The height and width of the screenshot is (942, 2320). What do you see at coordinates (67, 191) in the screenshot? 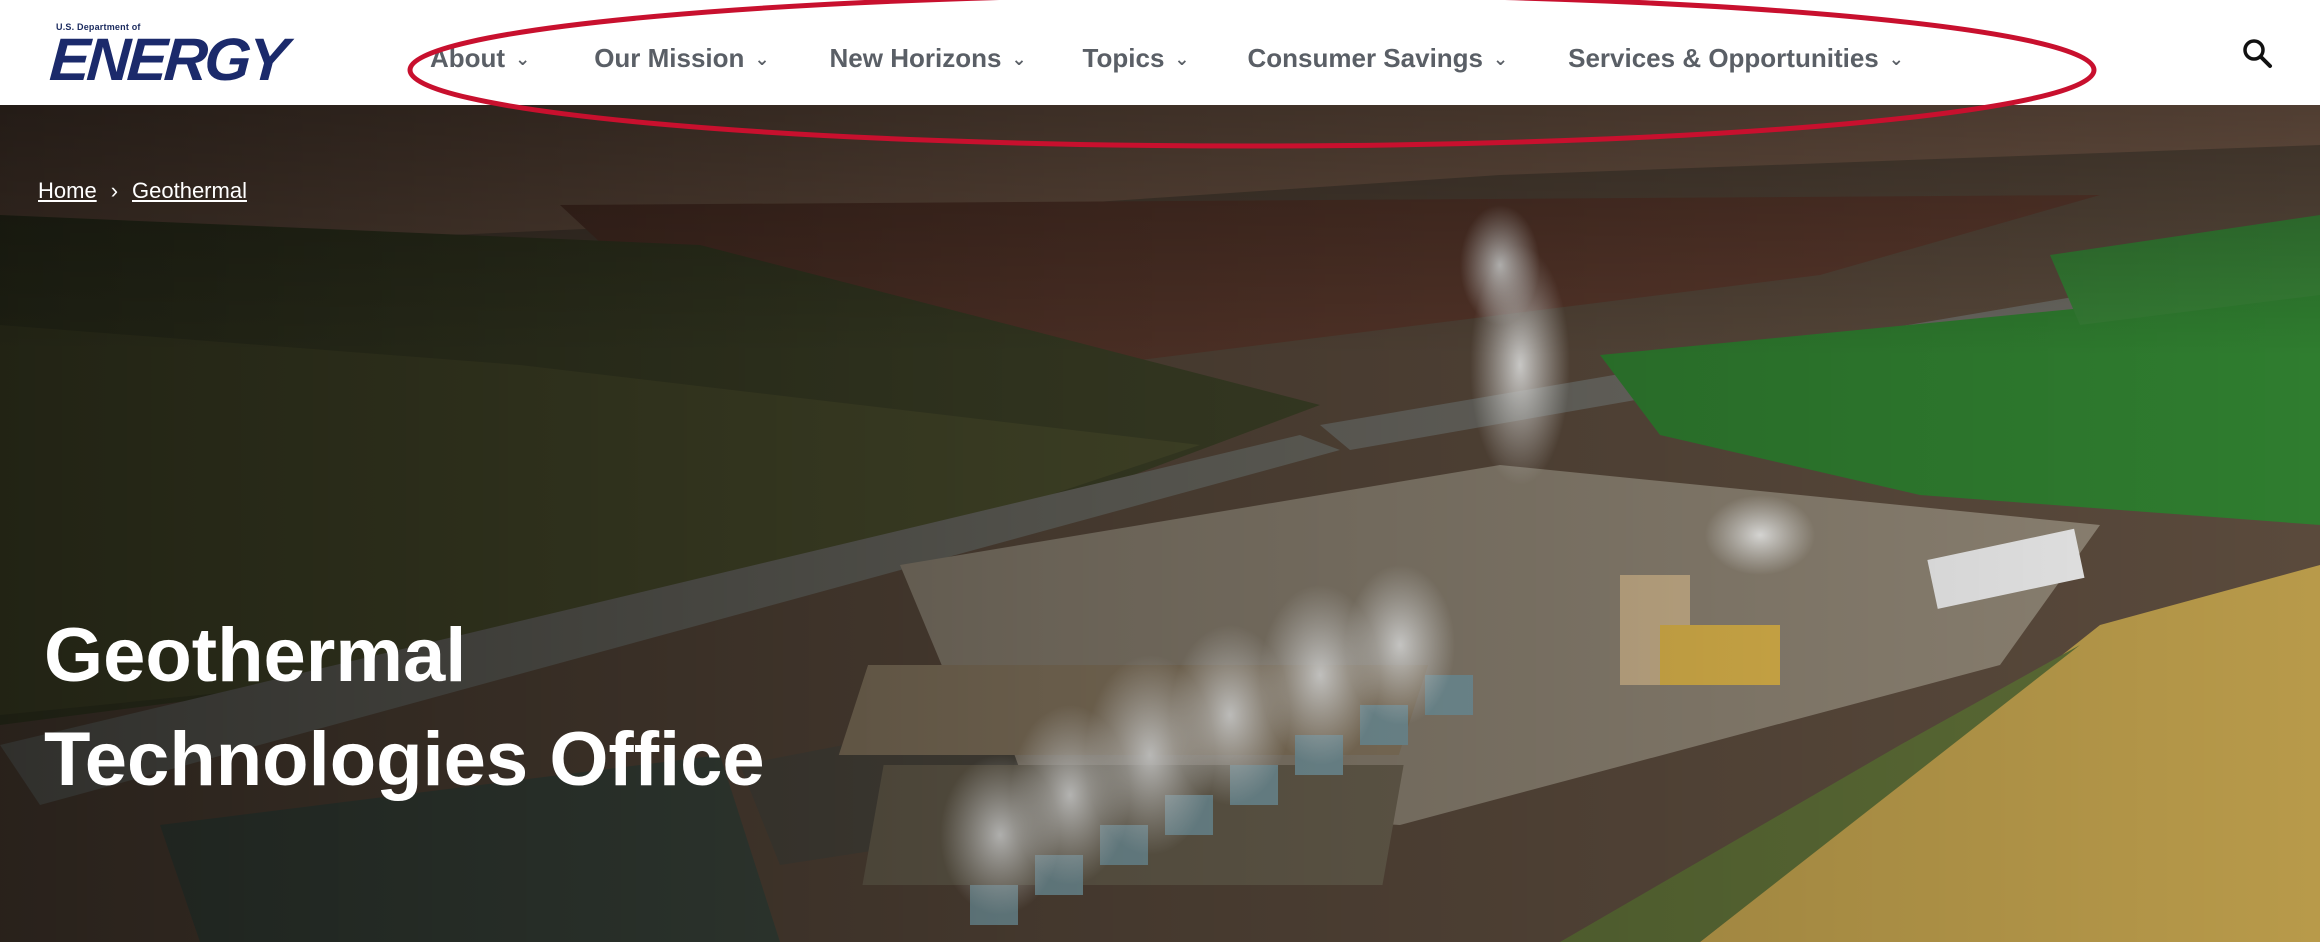
I see `breadcrumb-home-link: Home` at bounding box center [67, 191].